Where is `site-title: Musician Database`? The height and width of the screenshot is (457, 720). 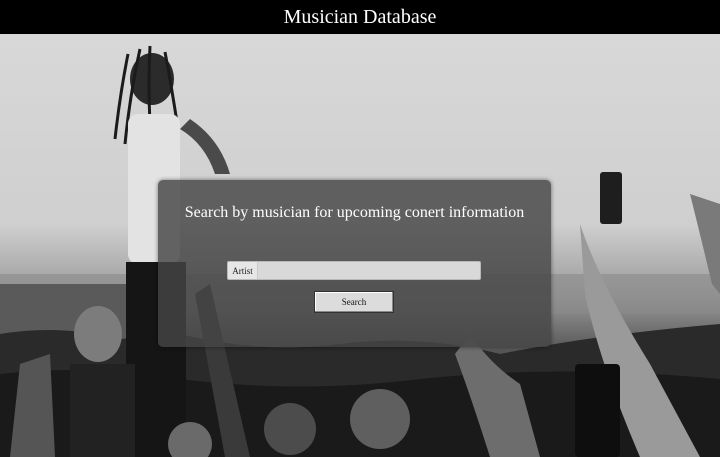 site-title: Musician Database is located at coordinates (360, 16).